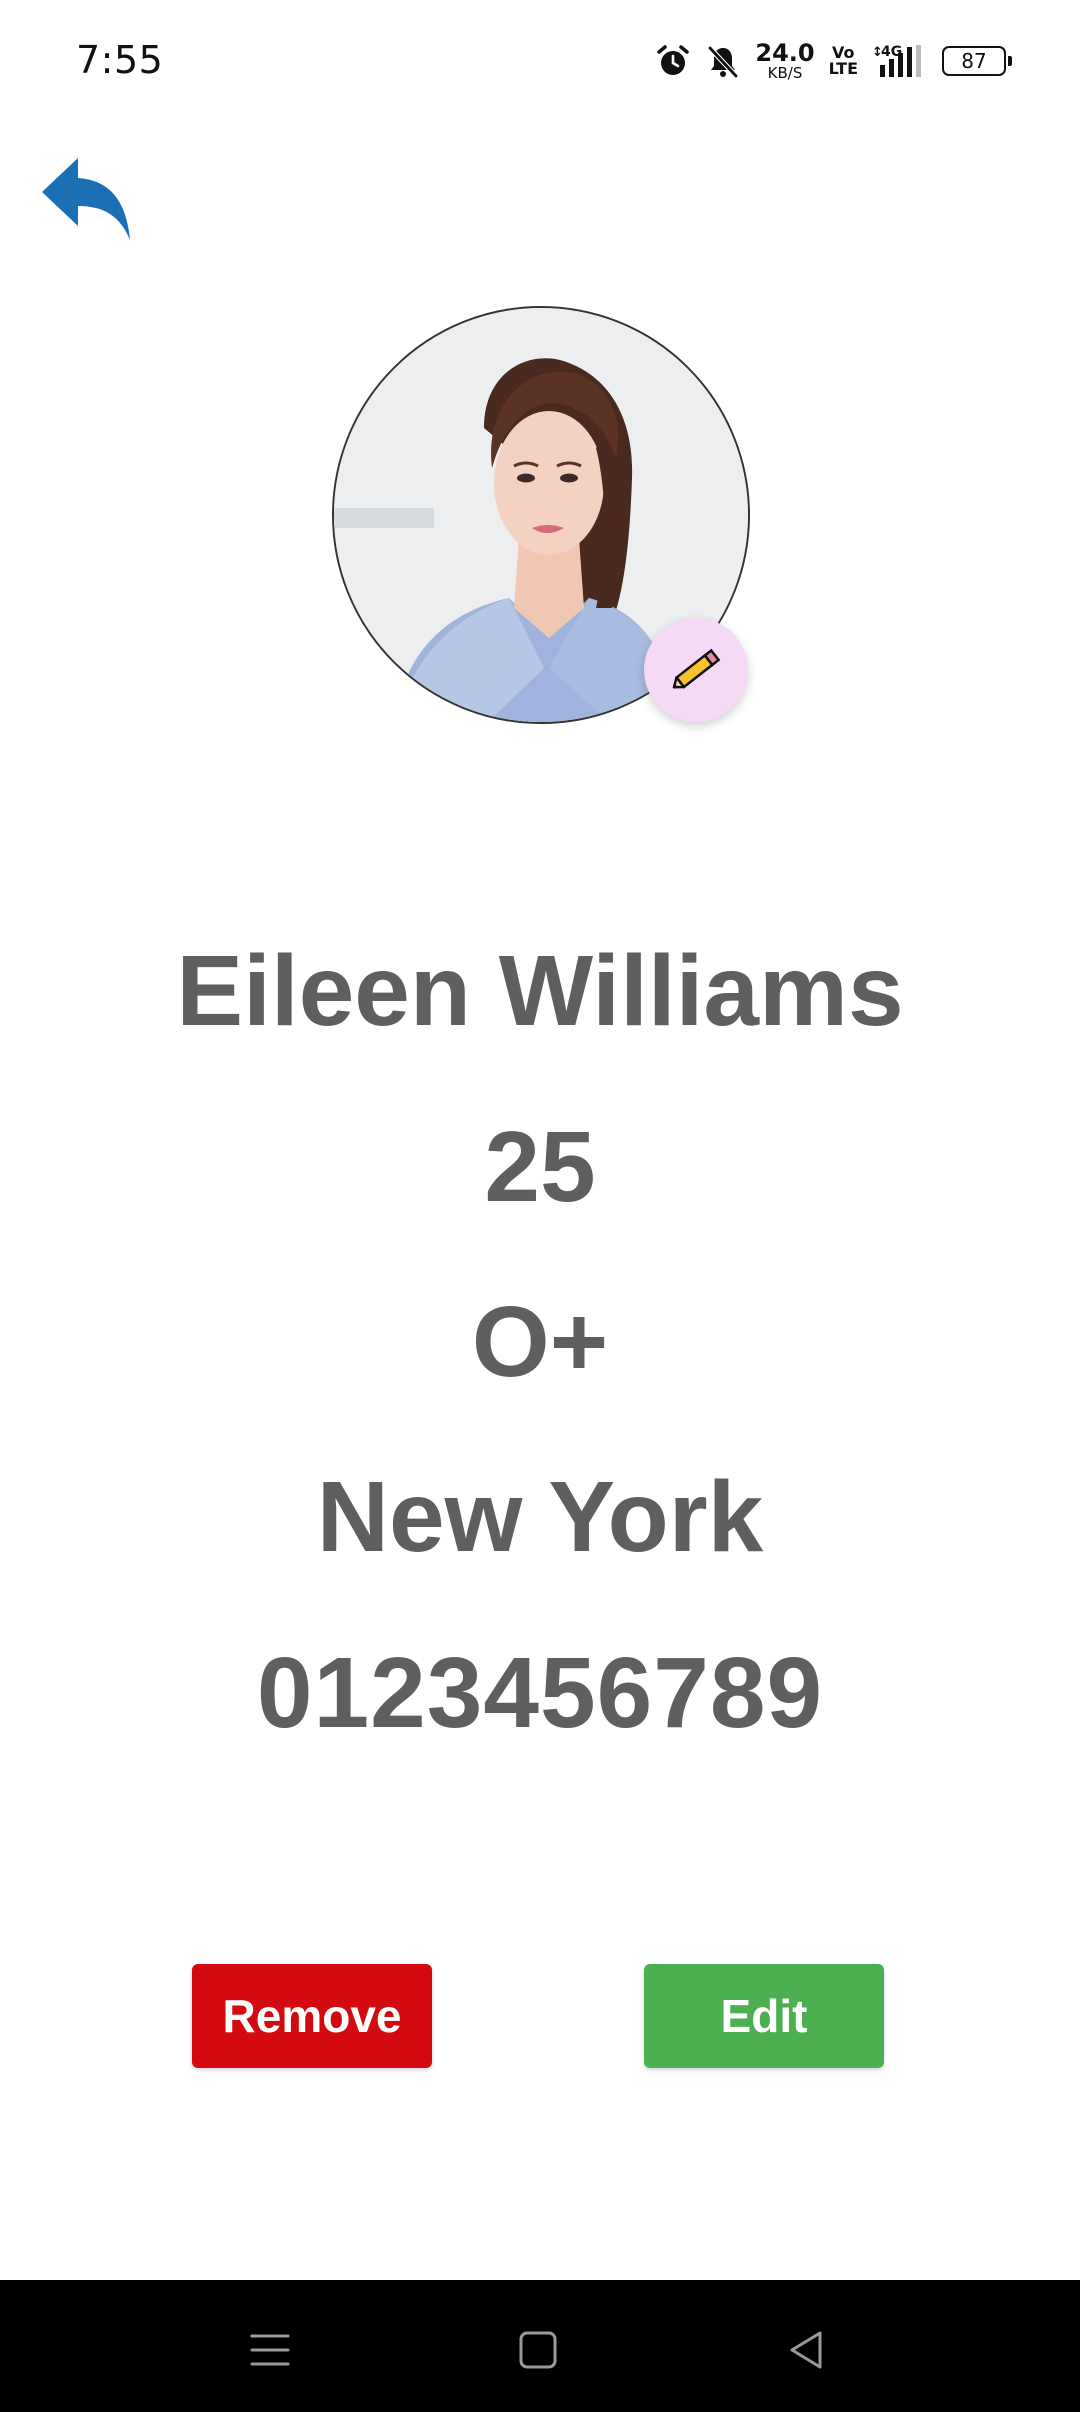  I want to click on profile-name: Eileen Williams, so click(540, 991).